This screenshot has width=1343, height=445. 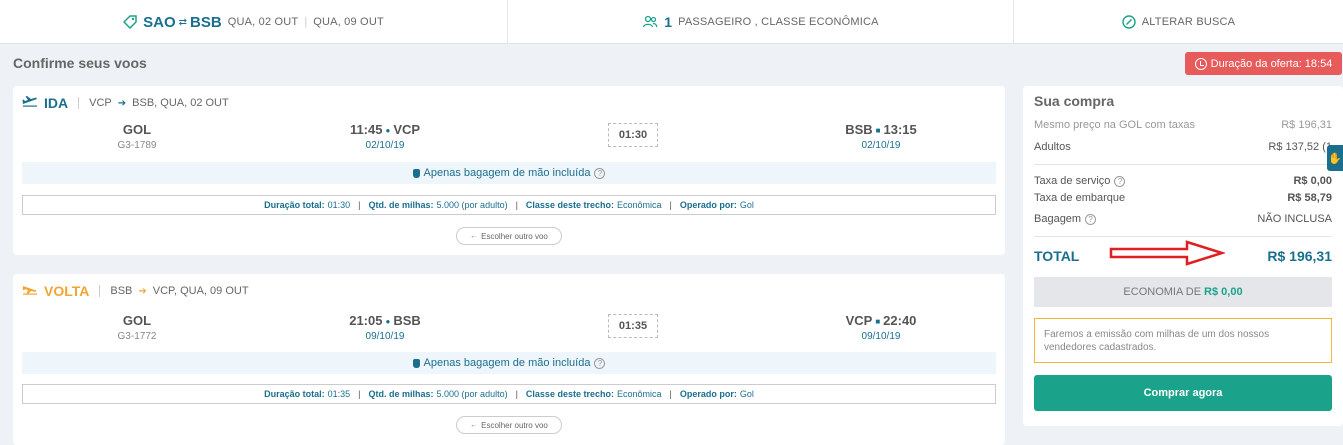 What do you see at coordinates (121, 291) in the screenshot?
I see `route-from: BSB` at bounding box center [121, 291].